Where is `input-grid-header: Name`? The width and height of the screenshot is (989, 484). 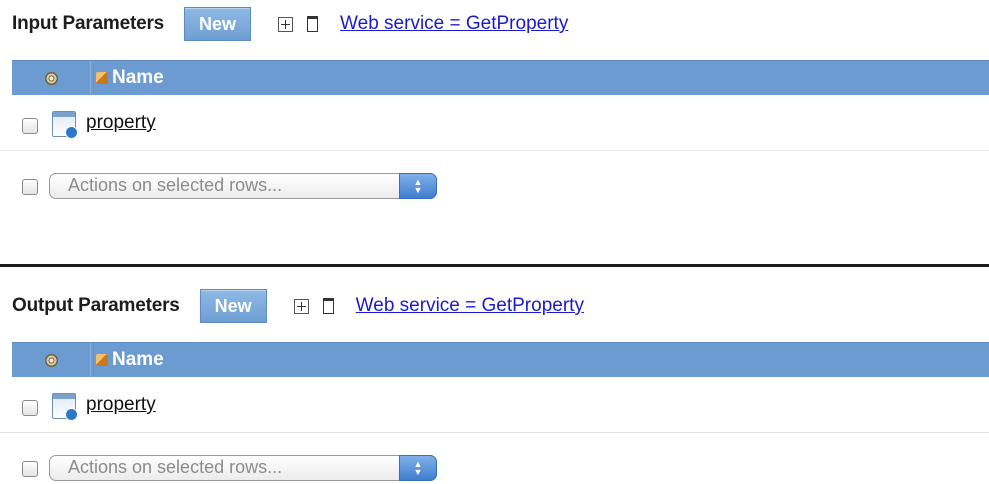 input-grid-header: Name is located at coordinates (500, 77).